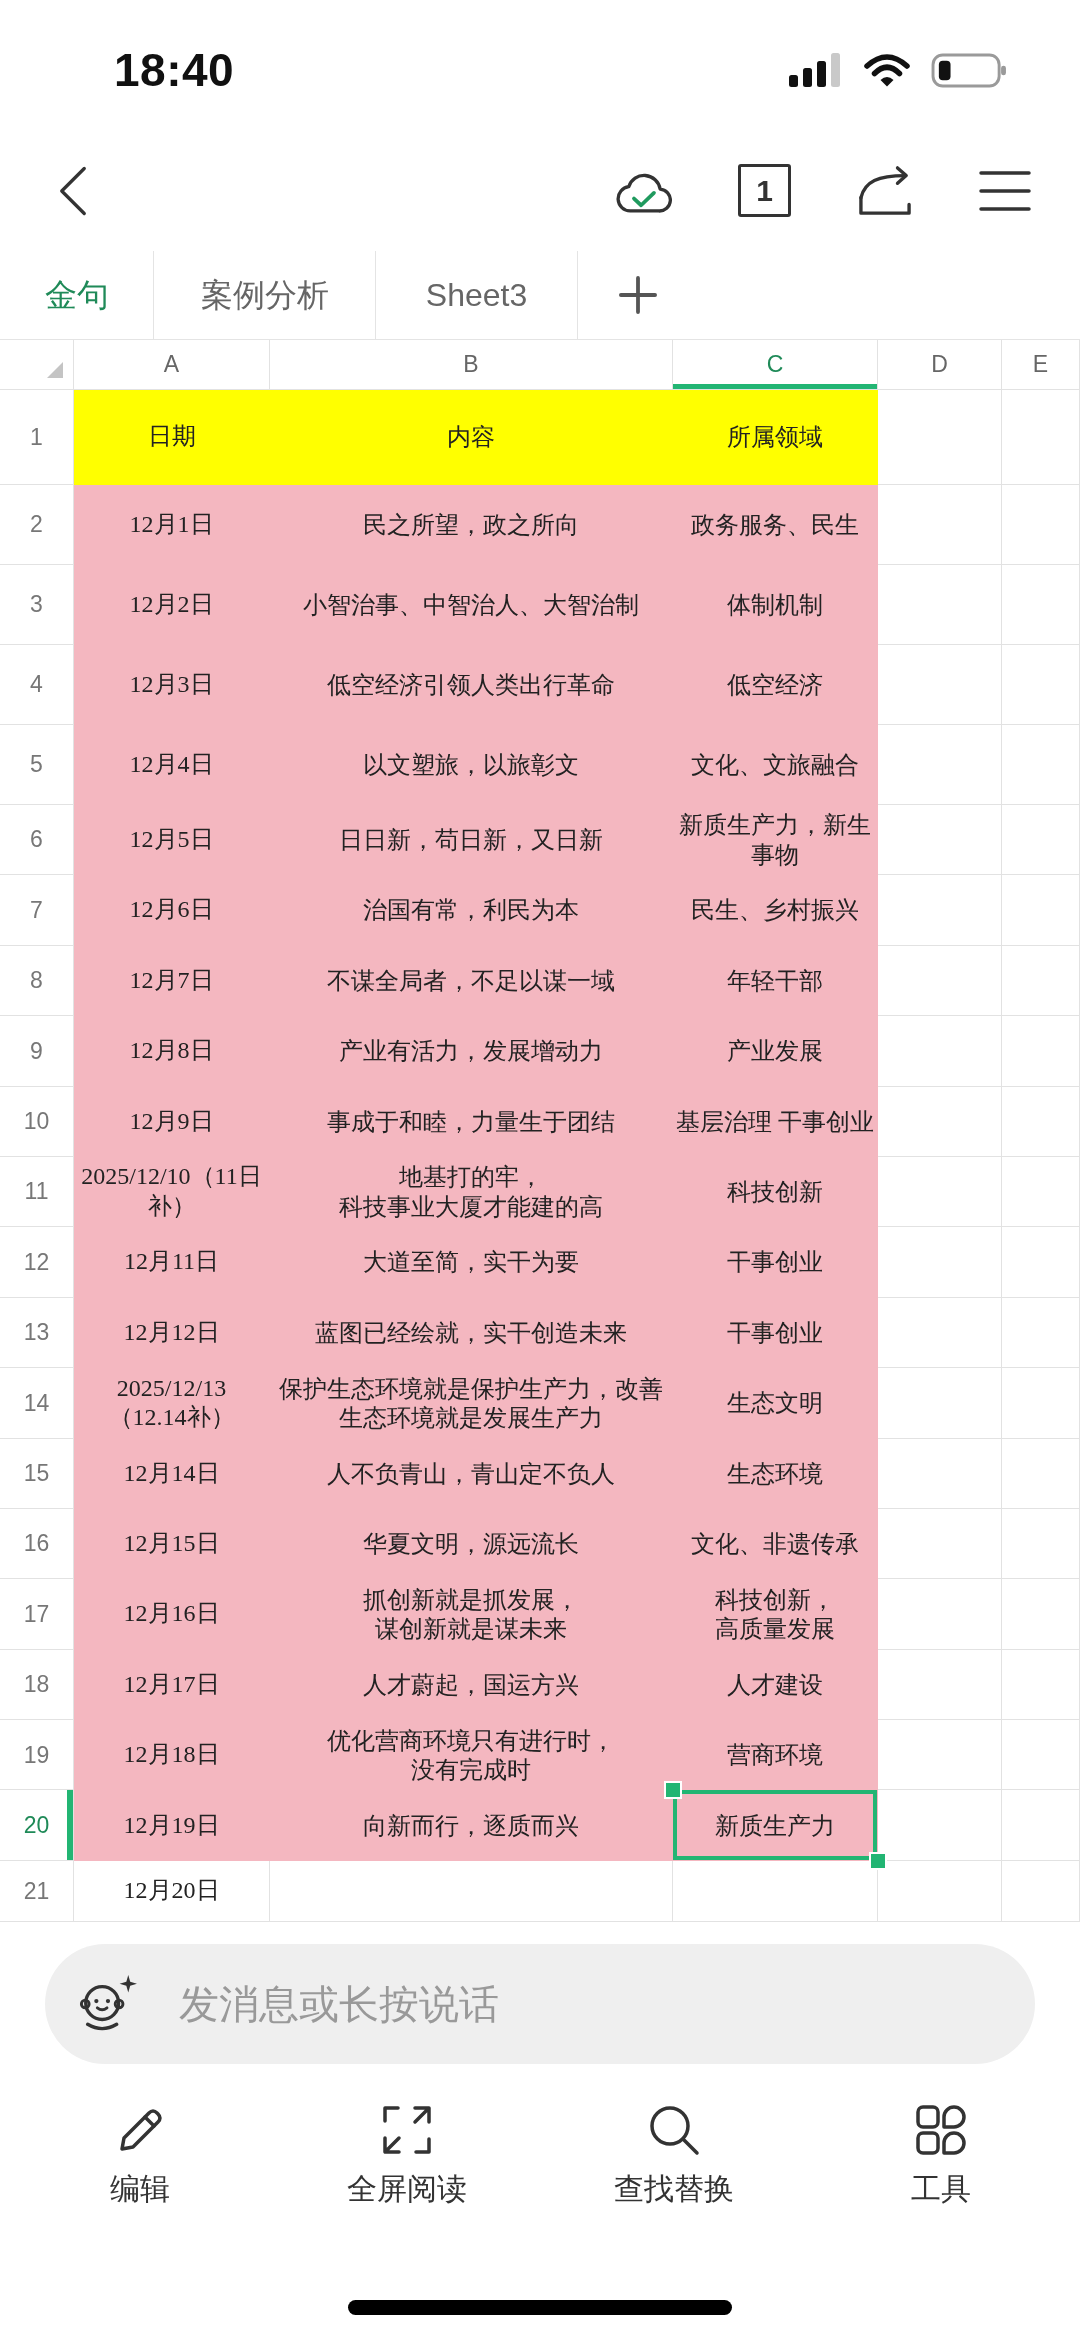 This screenshot has height=2337, width=1080. Describe the element at coordinates (172, 981) in the screenshot. I see `table-cell: 12月7日` at that location.